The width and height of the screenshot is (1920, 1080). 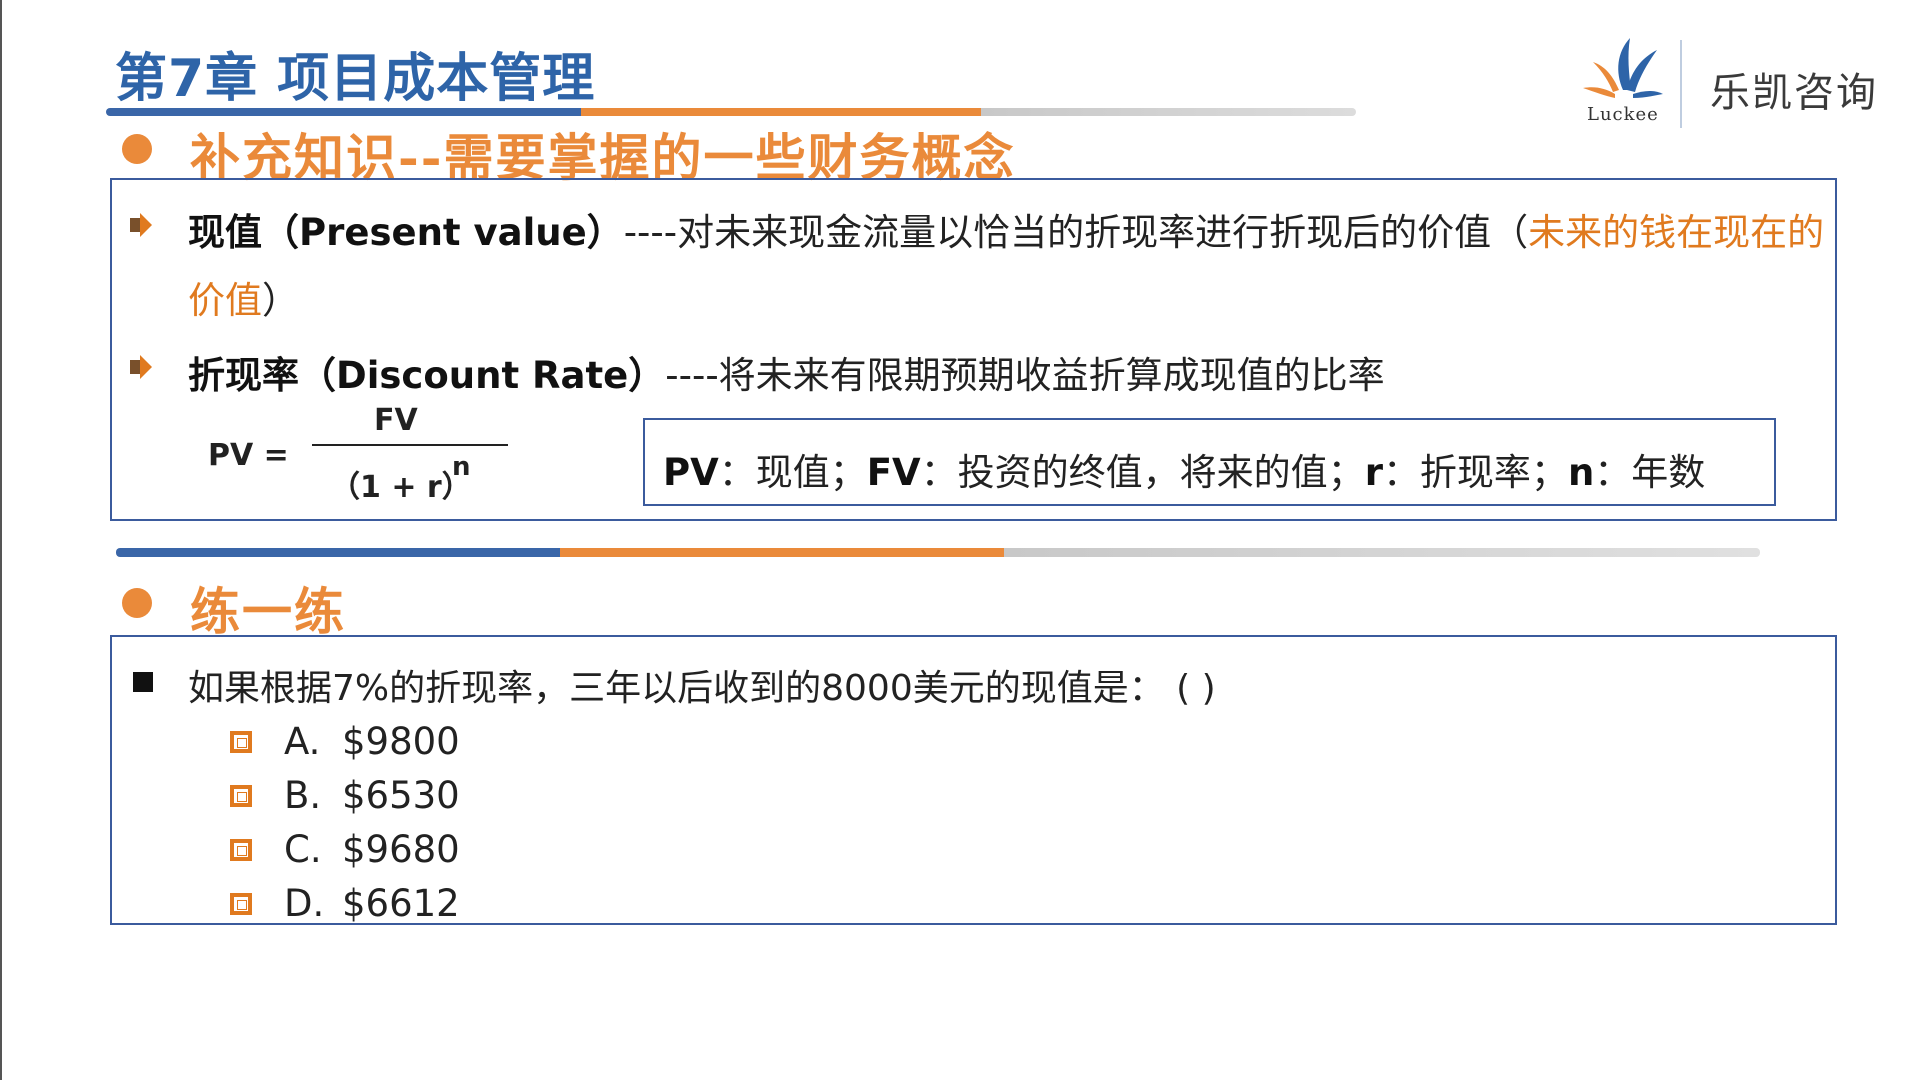 I want to click on formula-exponent: n, so click(x=461, y=467).